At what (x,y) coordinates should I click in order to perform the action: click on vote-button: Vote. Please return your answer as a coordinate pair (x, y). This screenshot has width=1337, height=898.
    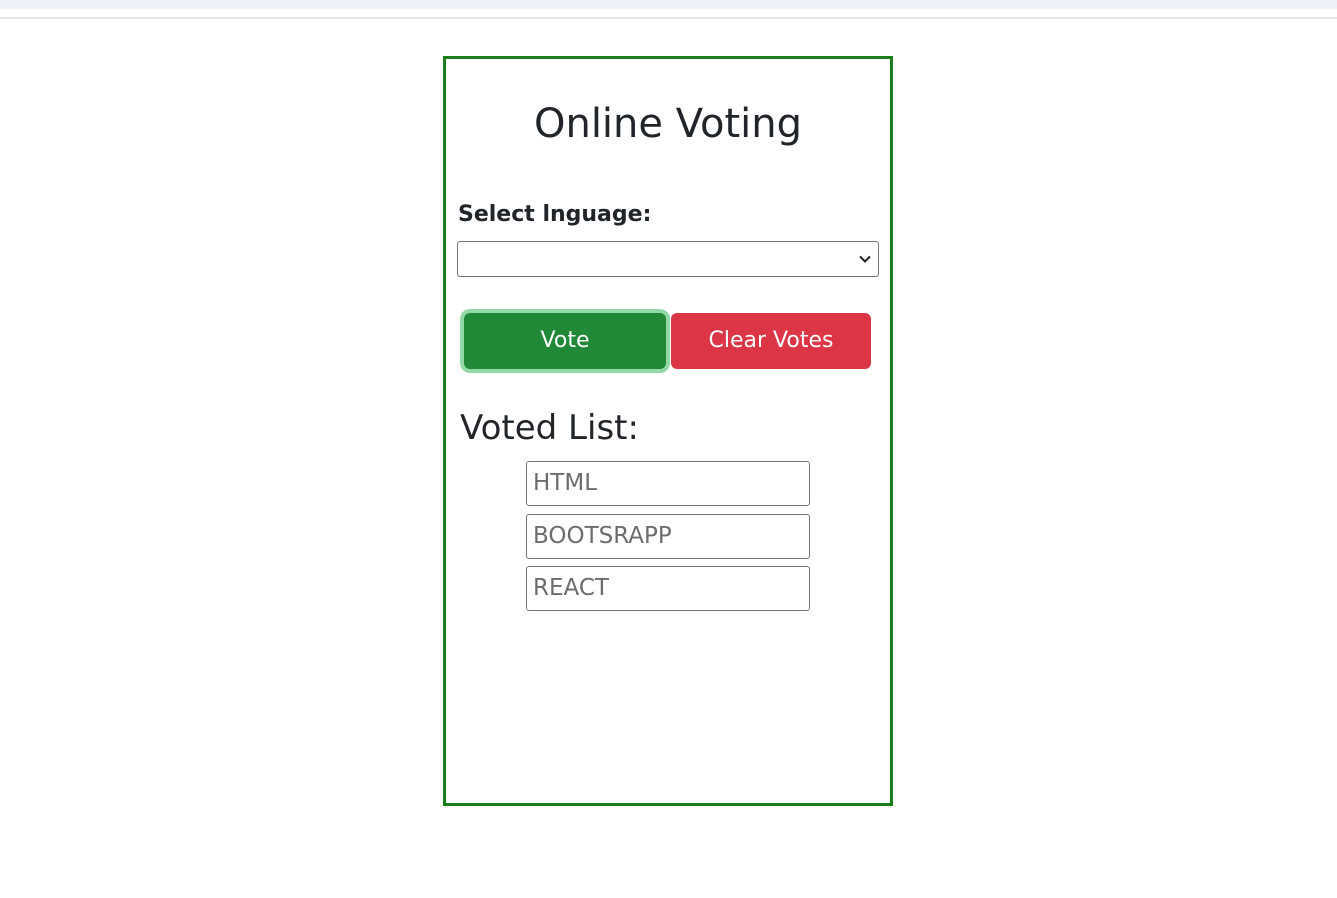
    Looking at the image, I should click on (565, 341).